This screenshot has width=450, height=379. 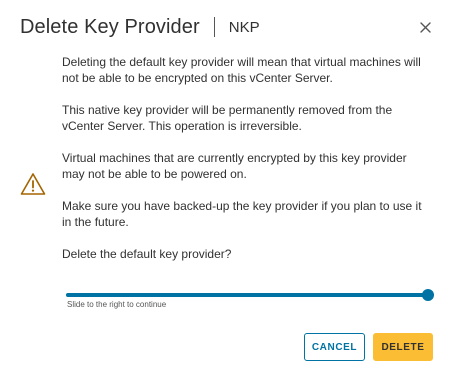 I want to click on slider-fill, so click(x=247, y=295).